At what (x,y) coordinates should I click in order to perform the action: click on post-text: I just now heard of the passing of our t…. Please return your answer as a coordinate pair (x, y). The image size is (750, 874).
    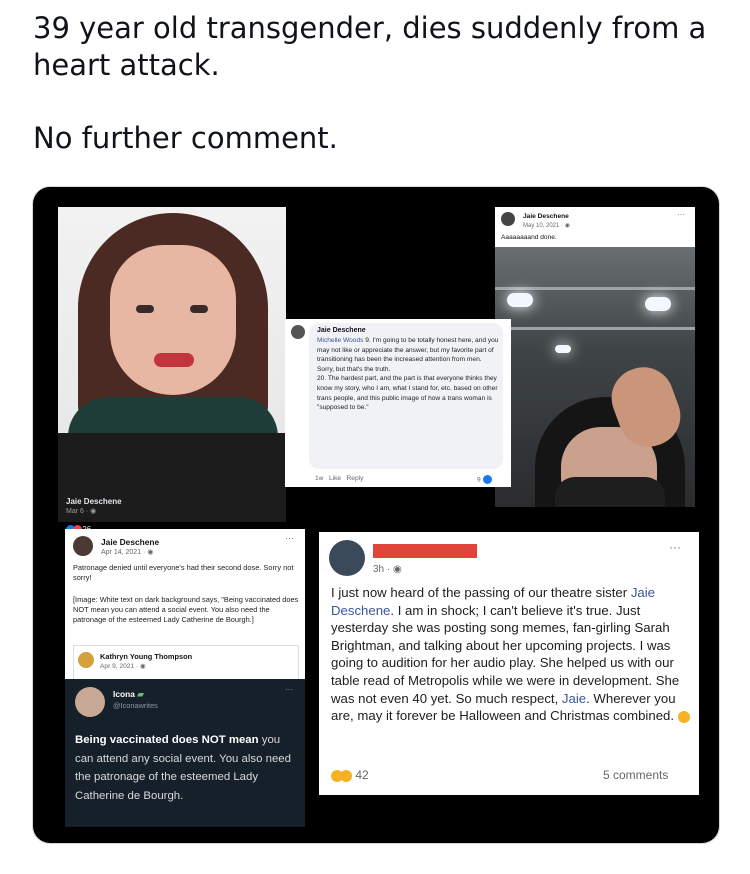
    Looking at the image, I should click on (511, 654).